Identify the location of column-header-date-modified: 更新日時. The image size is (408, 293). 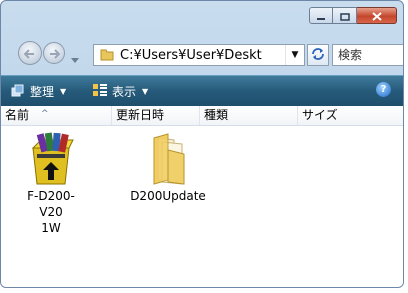
(156, 115).